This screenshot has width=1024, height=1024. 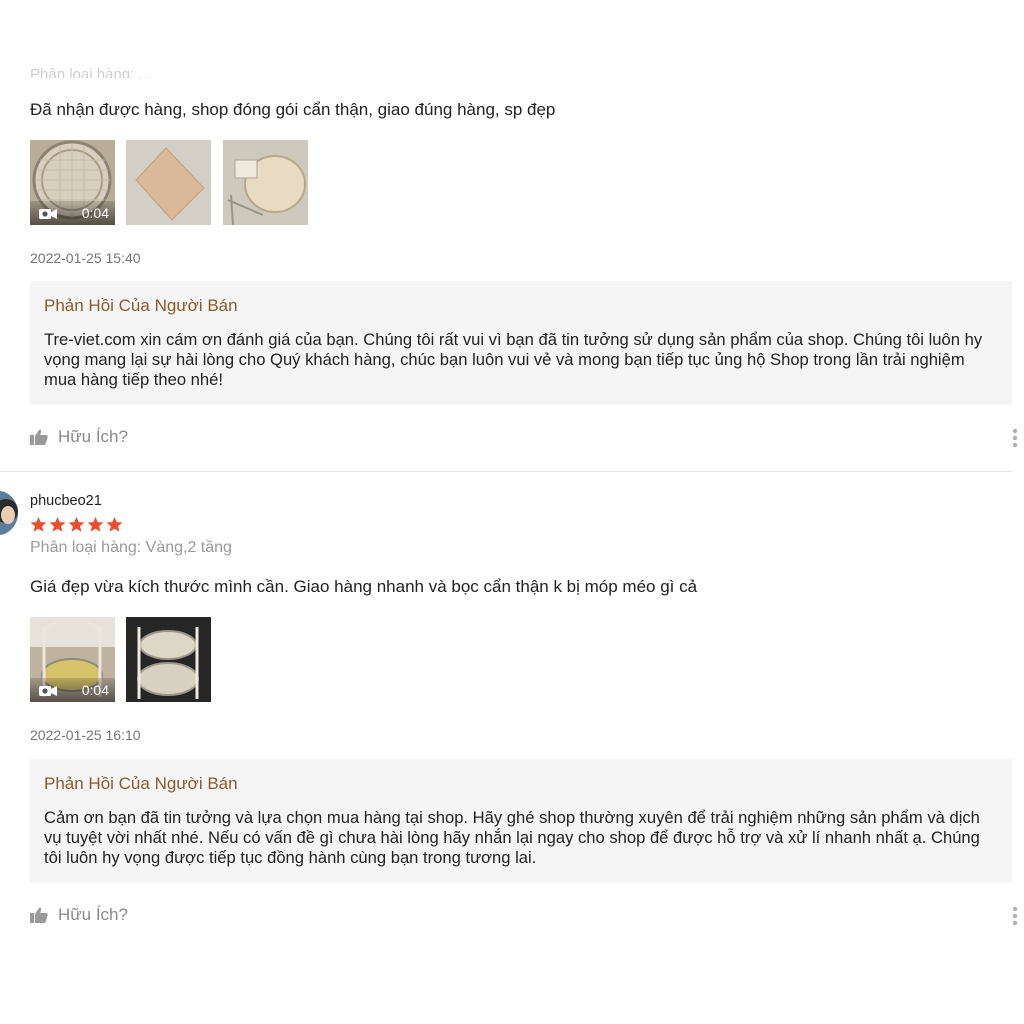 What do you see at coordinates (66, 501) in the screenshot?
I see `reviewer-username: phucbeo21` at bounding box center [66, 501].